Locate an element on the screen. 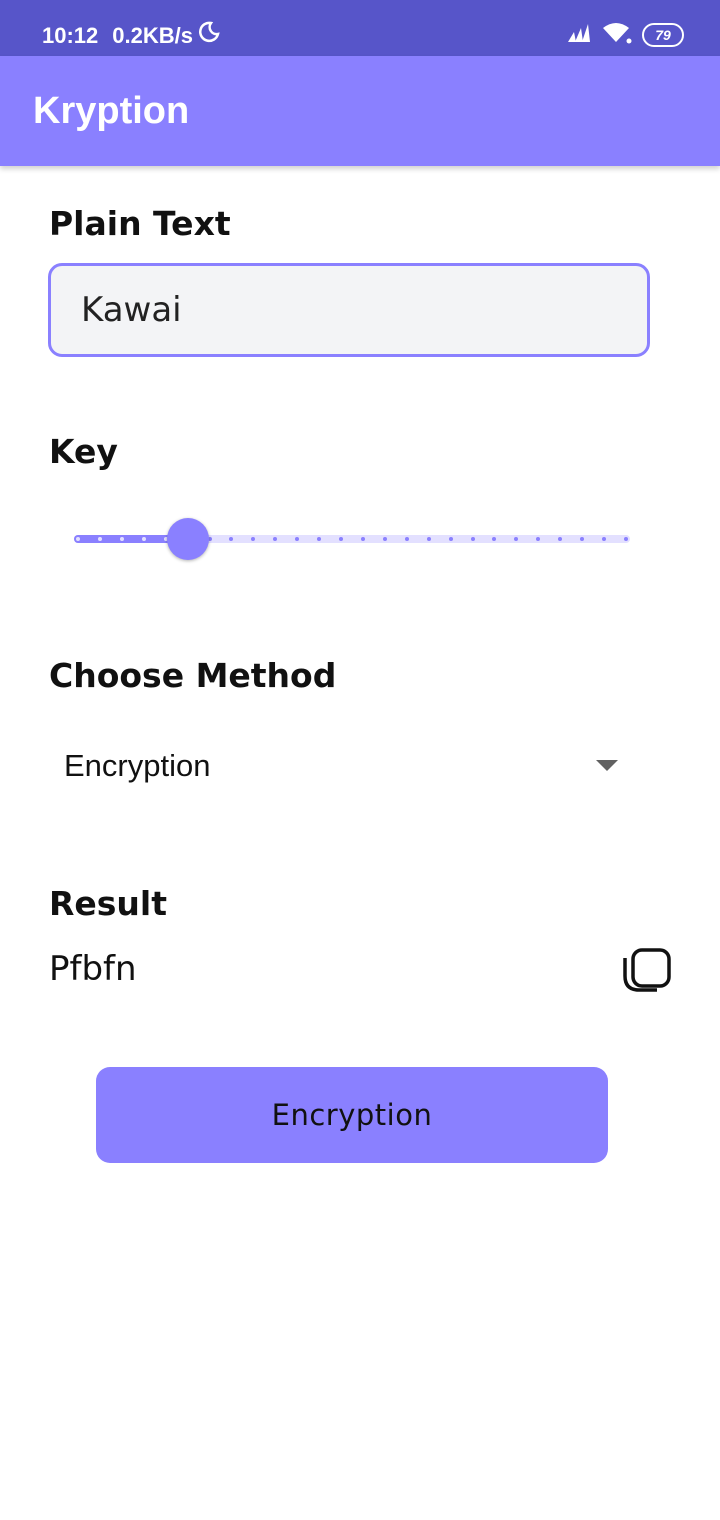 The height and width of the screenshot is (1520, 720). status-network-speed: 0.2KB/s is located at coordinates (152, 35).